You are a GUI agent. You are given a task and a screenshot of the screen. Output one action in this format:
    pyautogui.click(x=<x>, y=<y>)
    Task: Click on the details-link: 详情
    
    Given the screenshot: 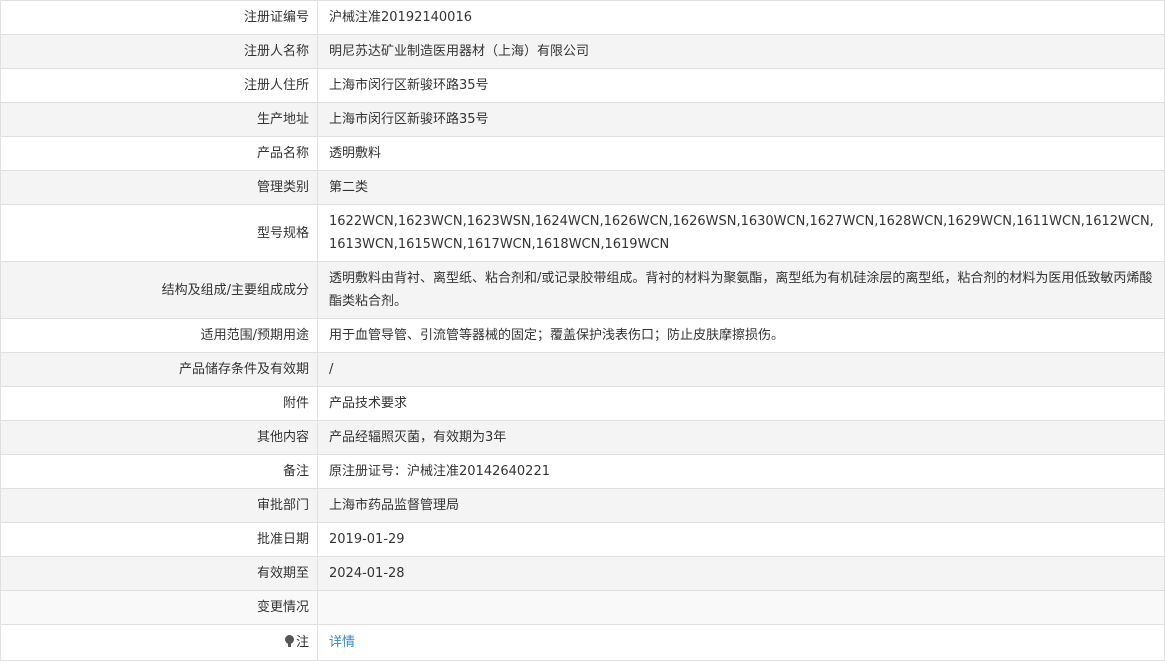 What is the action you would take?
    pyautogui.click(x=342, y=642)
    